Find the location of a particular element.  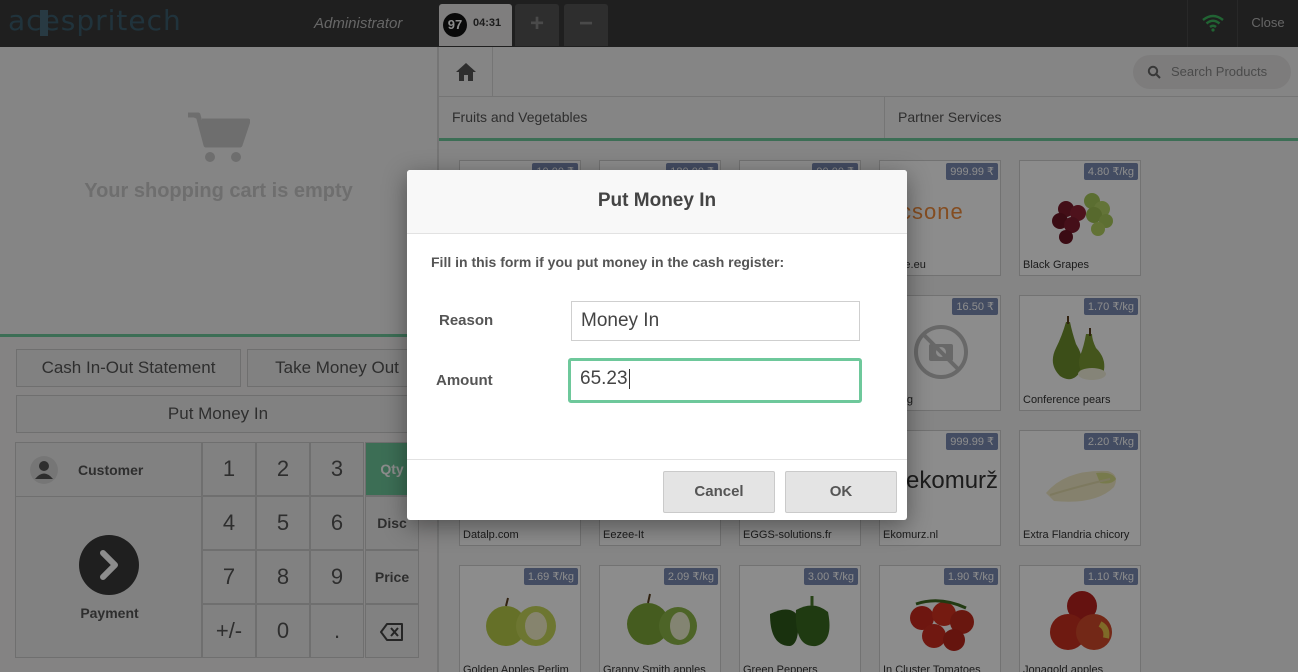

dialog-footer: Cancel OK is located at coordinates (657, 489).